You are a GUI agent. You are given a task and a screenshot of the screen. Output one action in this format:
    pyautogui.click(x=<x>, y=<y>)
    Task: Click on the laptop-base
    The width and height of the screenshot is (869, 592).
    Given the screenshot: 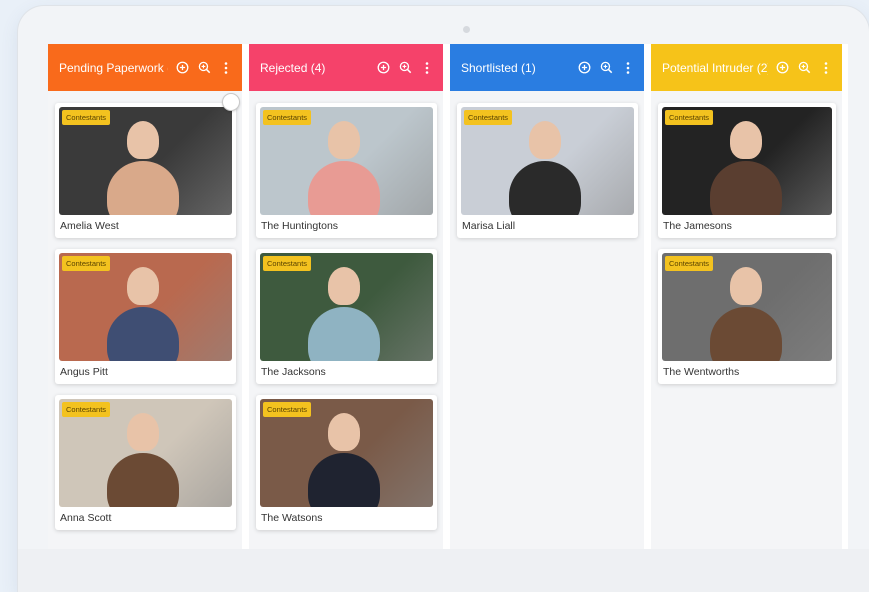 What is the action you would take?
    pyautogui.click(x=443, y=570)
    